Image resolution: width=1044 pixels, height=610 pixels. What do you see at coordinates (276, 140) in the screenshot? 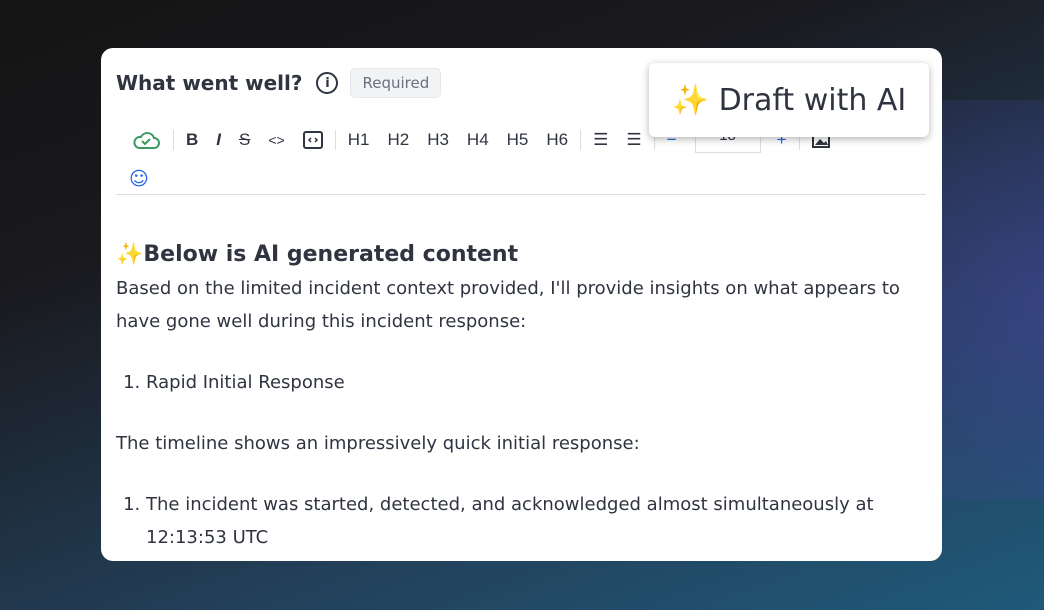
I see `code-button: <>` at bounding box center [276, 140].